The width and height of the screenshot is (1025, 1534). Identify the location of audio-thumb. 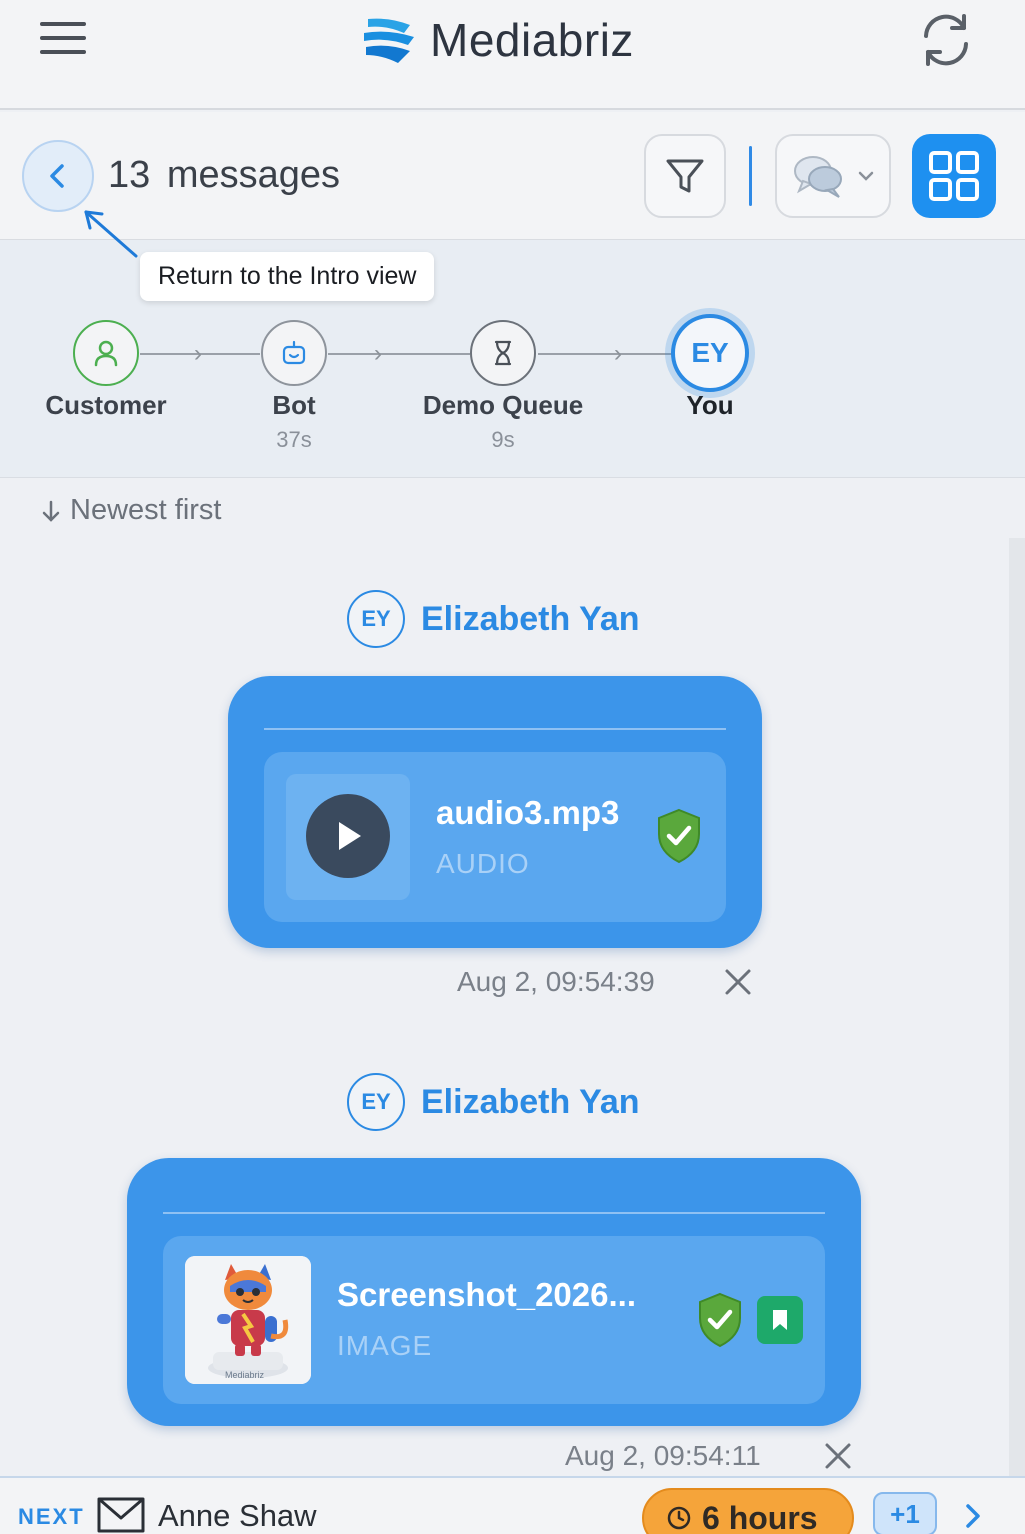
(348, 837).